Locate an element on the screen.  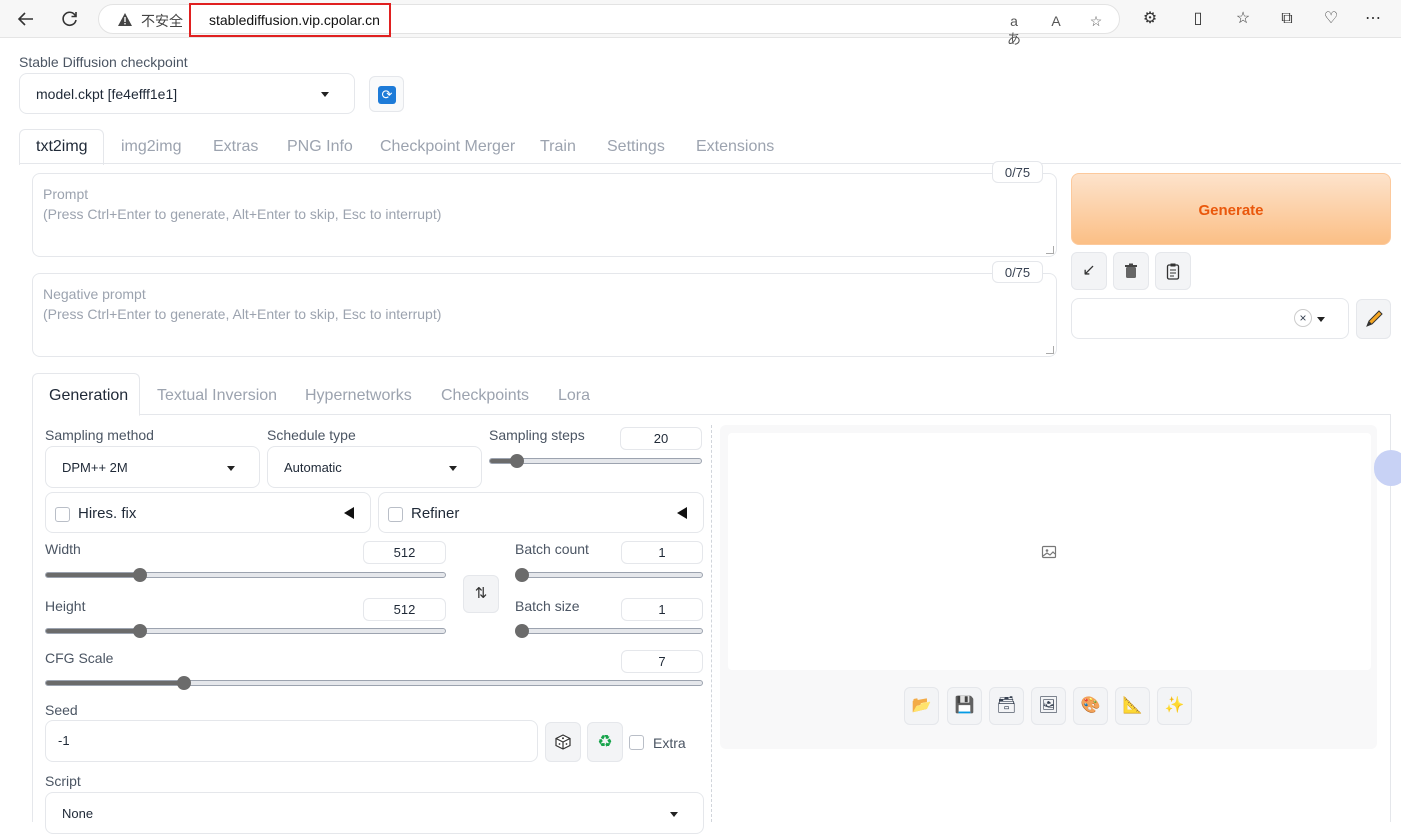
schedule-type-dropdown: Automatic is located at coordinates (374, 467).